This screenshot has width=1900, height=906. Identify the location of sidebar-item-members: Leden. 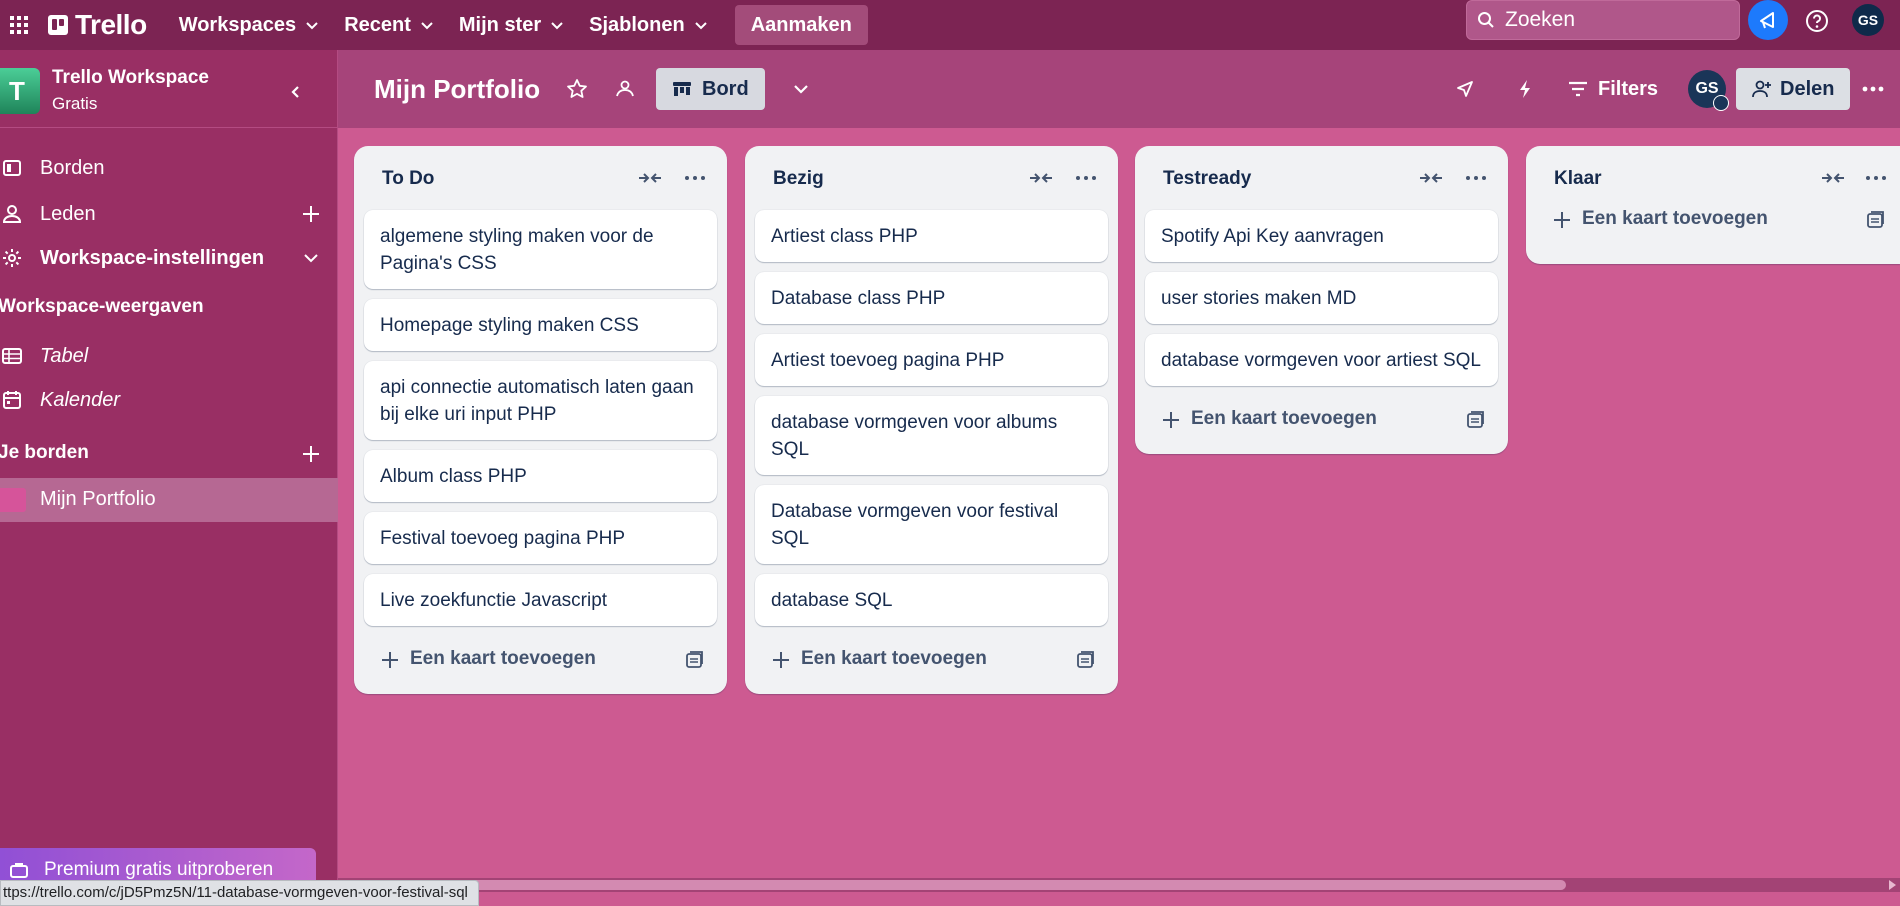
(169, 214).